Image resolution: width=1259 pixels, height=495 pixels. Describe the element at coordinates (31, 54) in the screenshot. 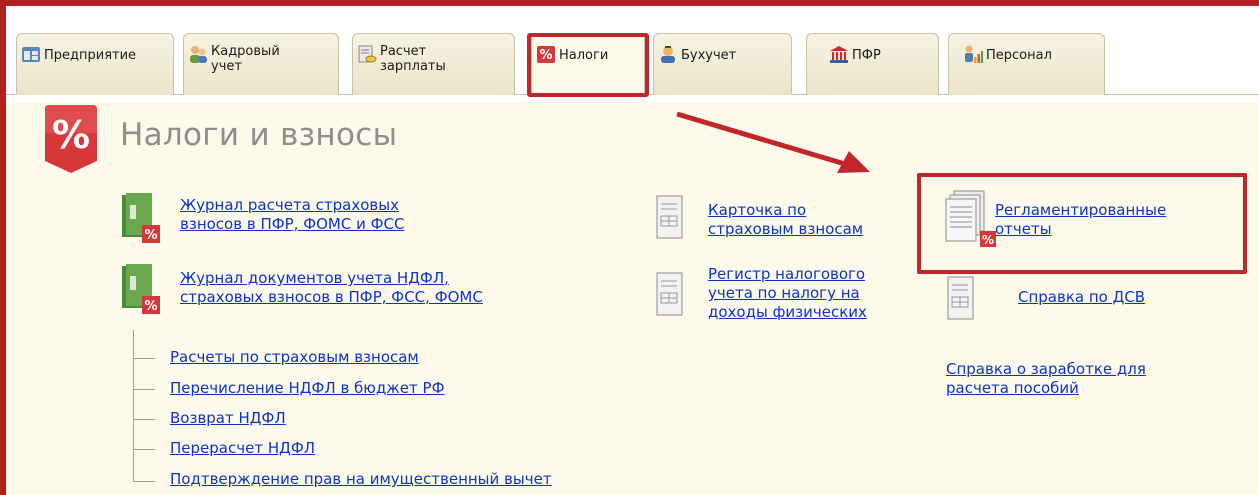

I see `enterprise-icon` at that location.